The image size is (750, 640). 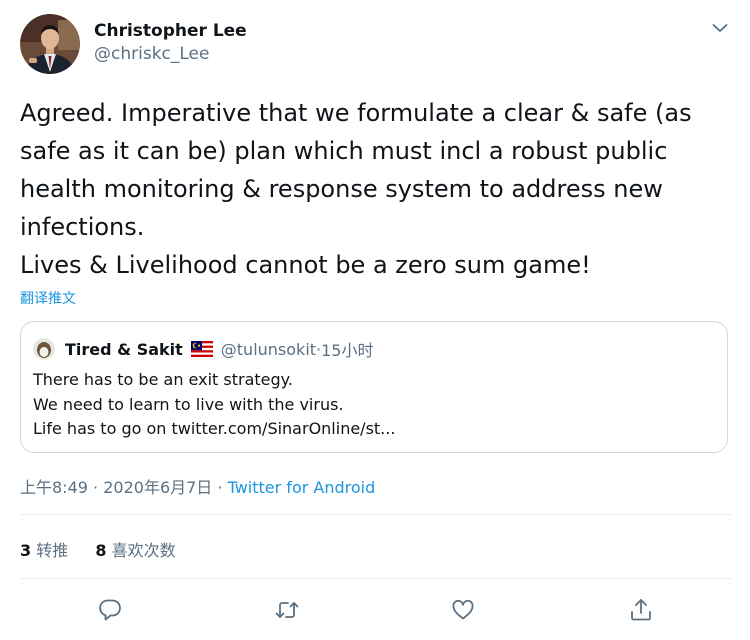 I want to click on avatar-image, so click(x=50, y=44).